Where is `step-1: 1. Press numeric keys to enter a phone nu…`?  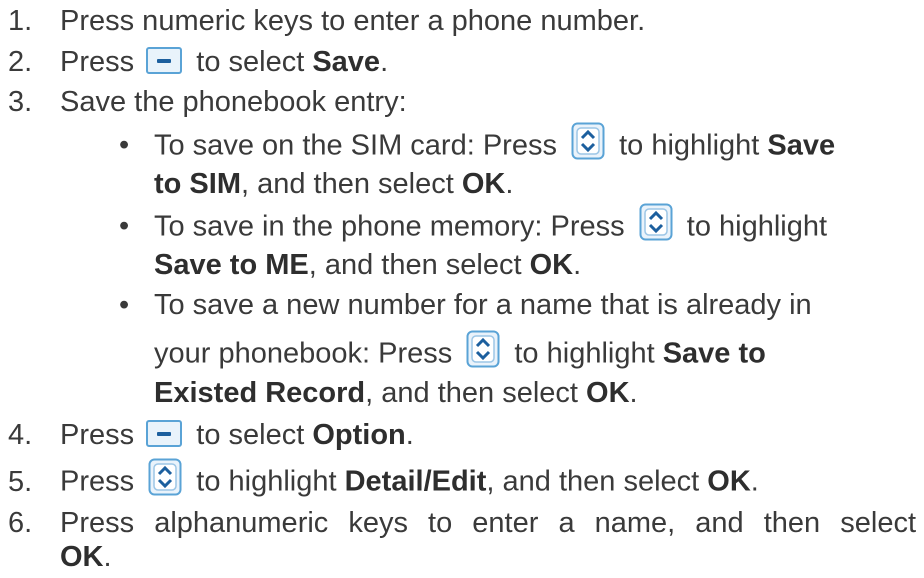 step-1: 1. Press numeric keys to enter a phone nu… is located at coordinates (326, 21).